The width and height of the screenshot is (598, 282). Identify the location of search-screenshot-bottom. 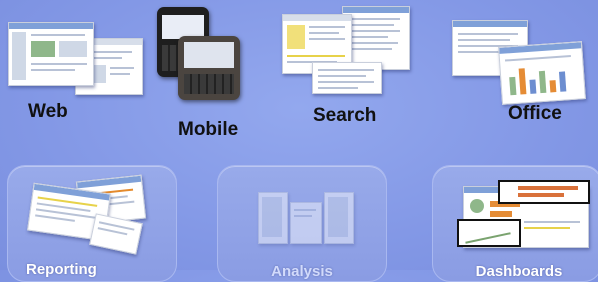
(347, 78).